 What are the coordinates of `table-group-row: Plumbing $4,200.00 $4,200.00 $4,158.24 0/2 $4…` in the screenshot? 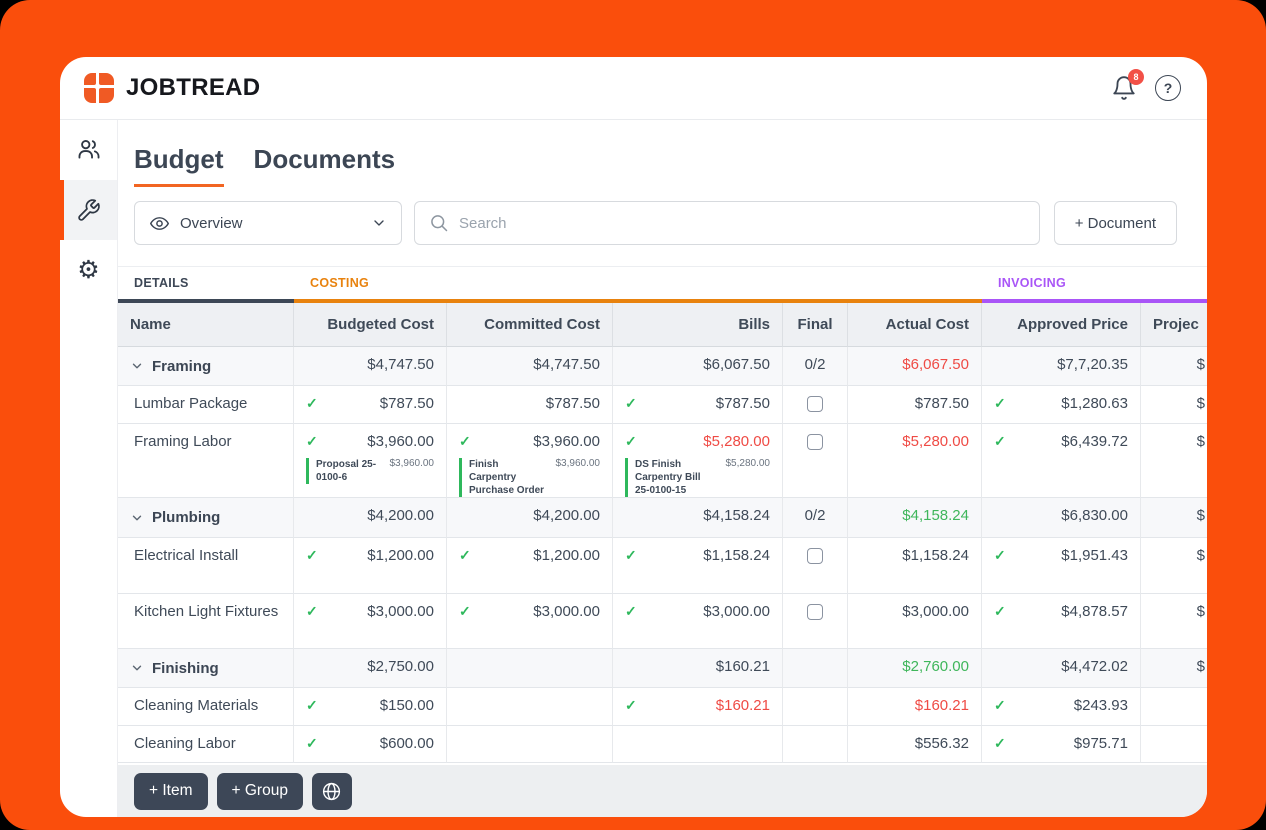 It's located at (662, 518).